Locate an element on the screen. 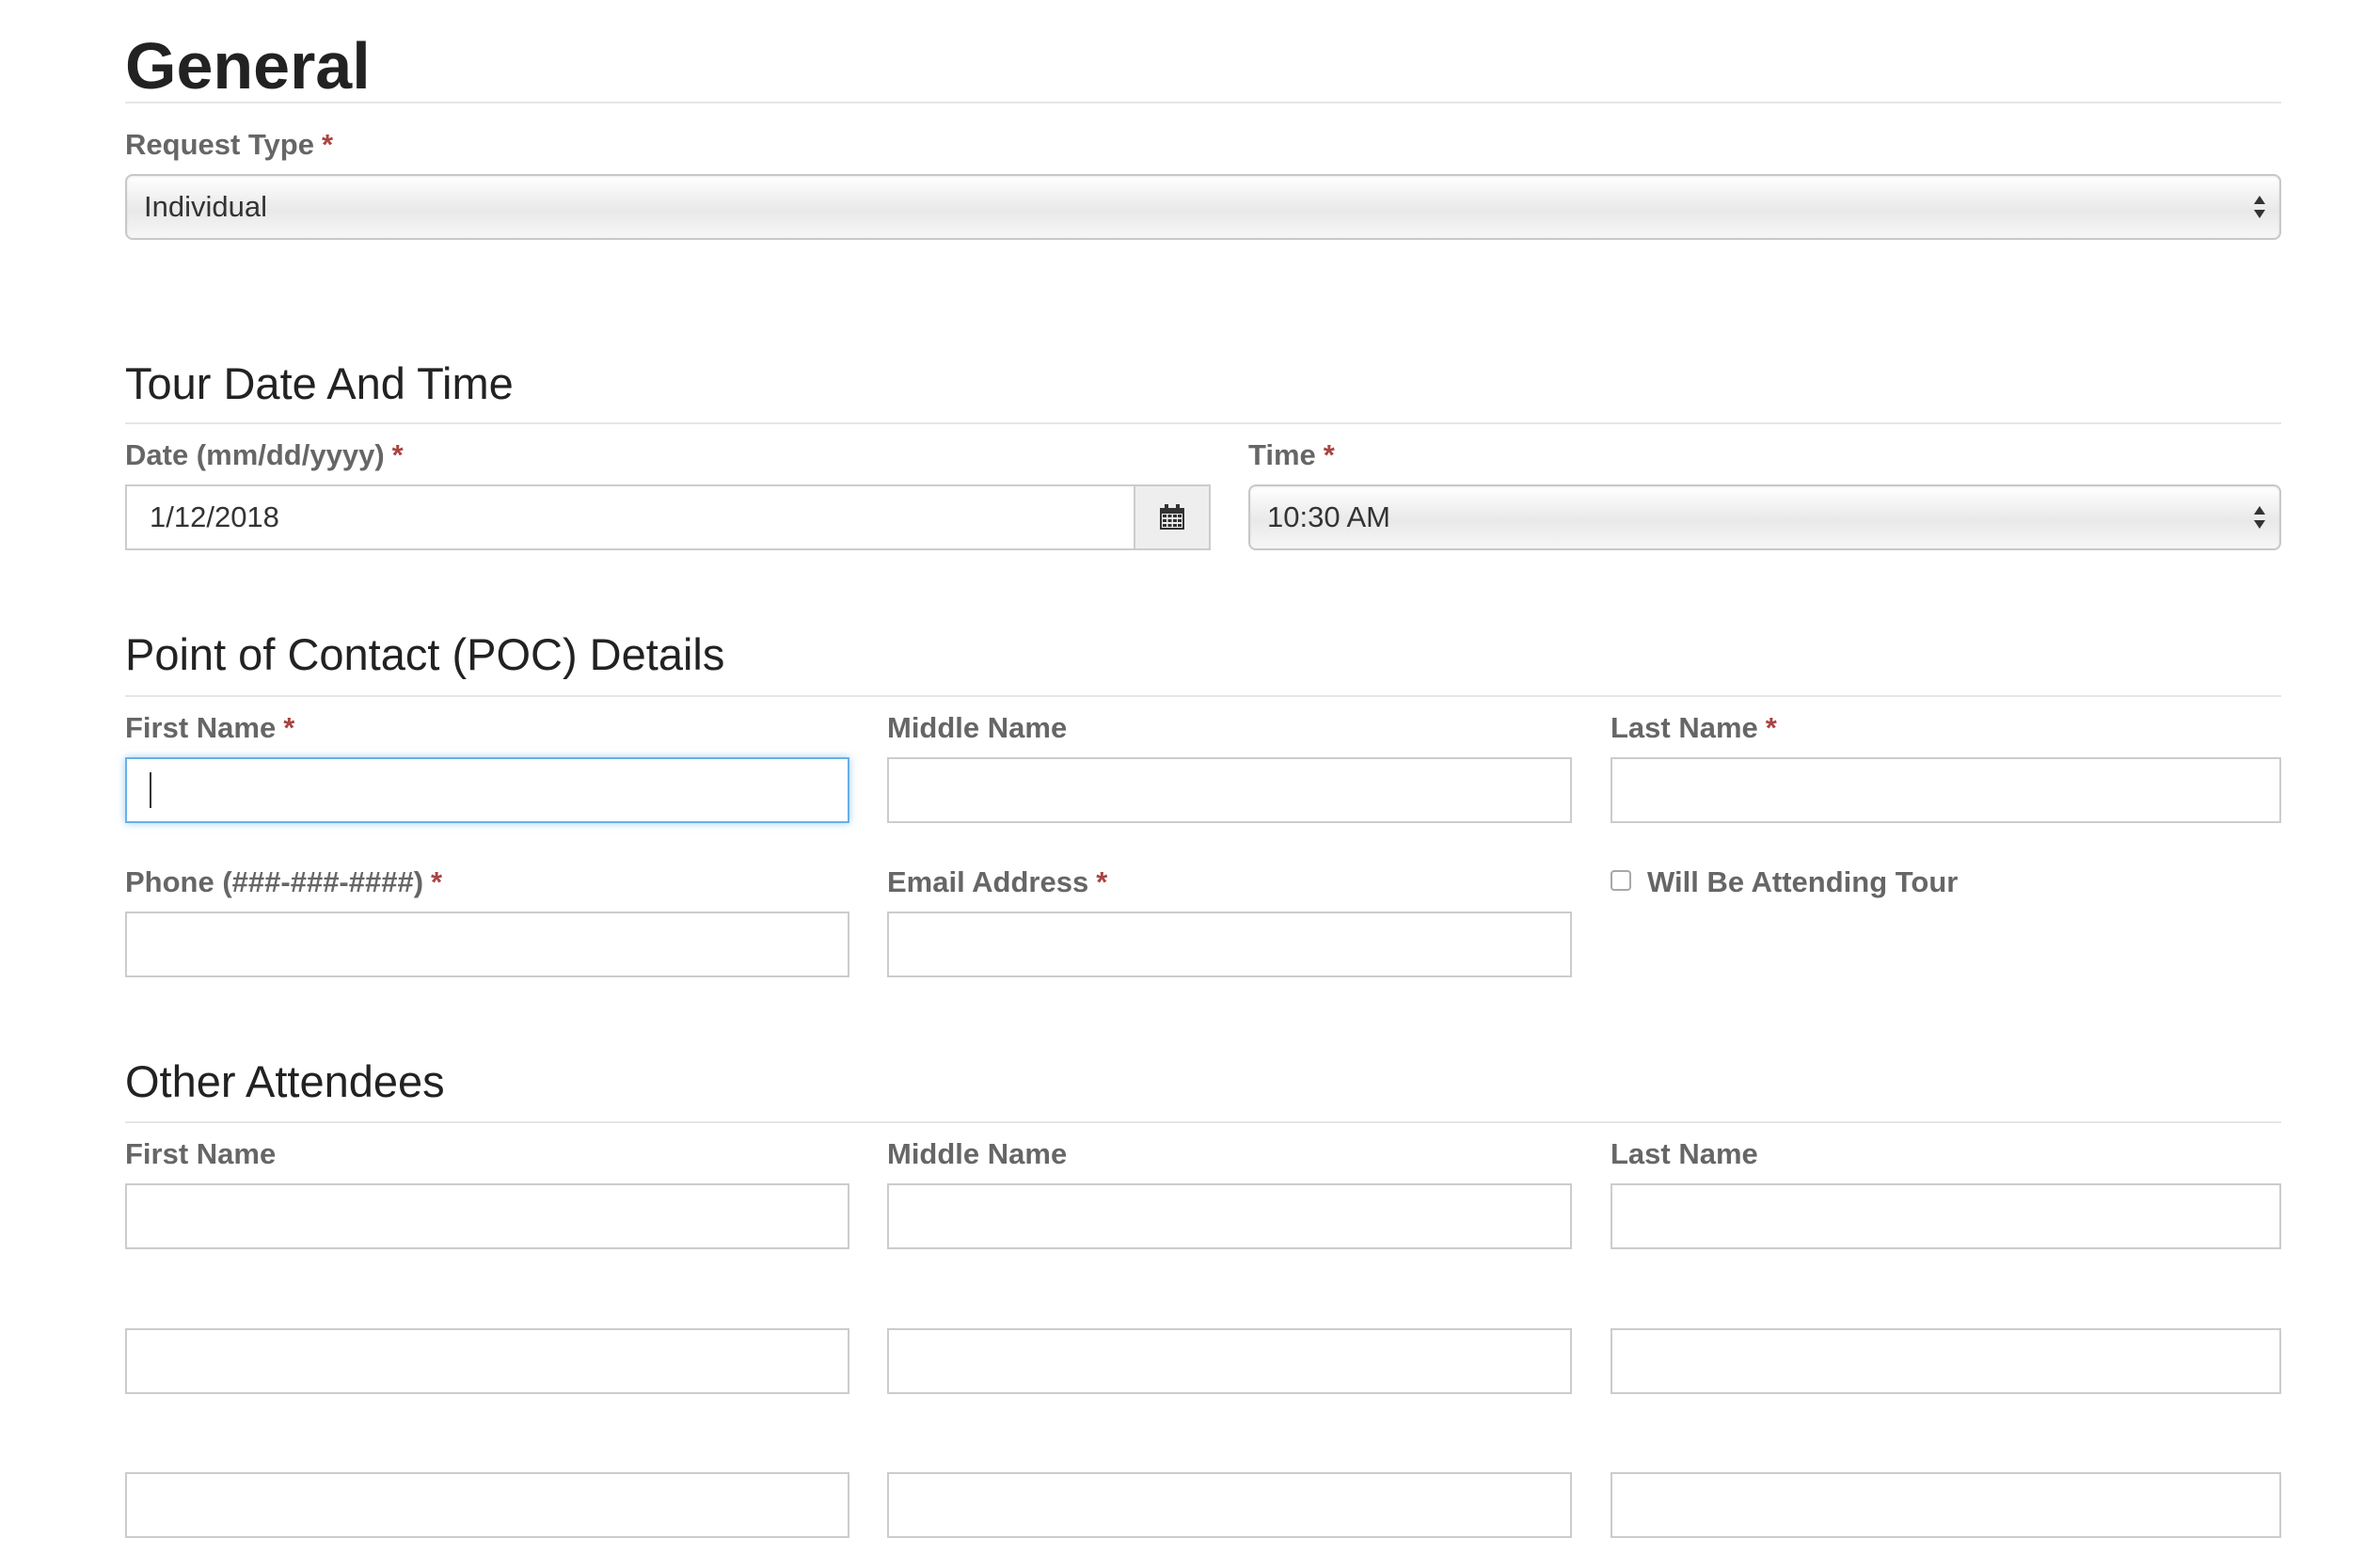 The height and width of the screenshot is (1554, 2380). calendar-button is located at coordinates (1172, 517).